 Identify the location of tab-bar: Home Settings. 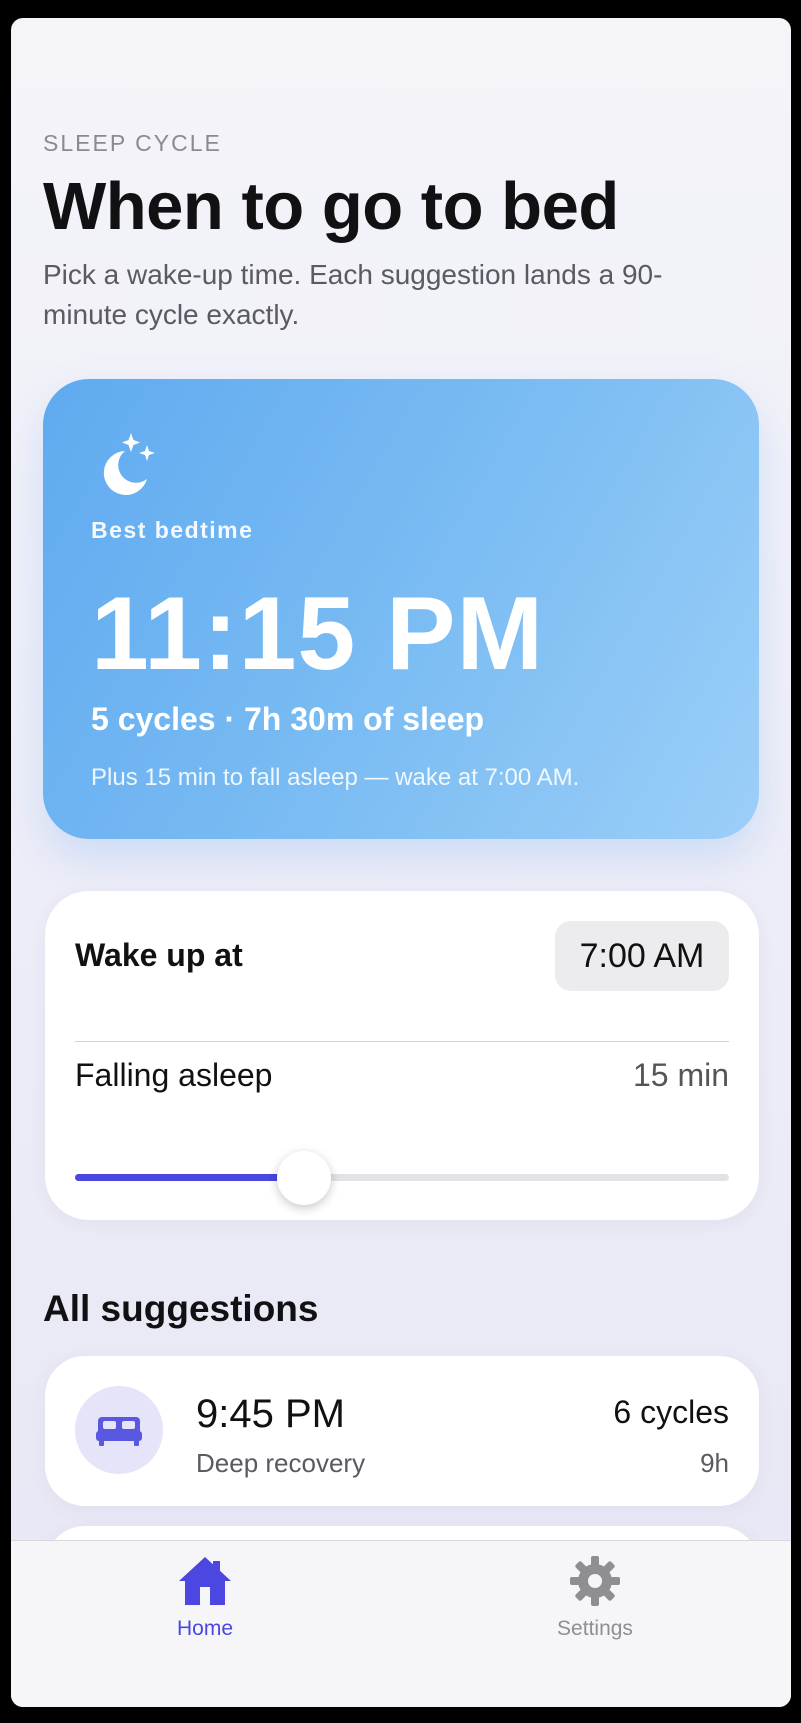
(401, 1623).